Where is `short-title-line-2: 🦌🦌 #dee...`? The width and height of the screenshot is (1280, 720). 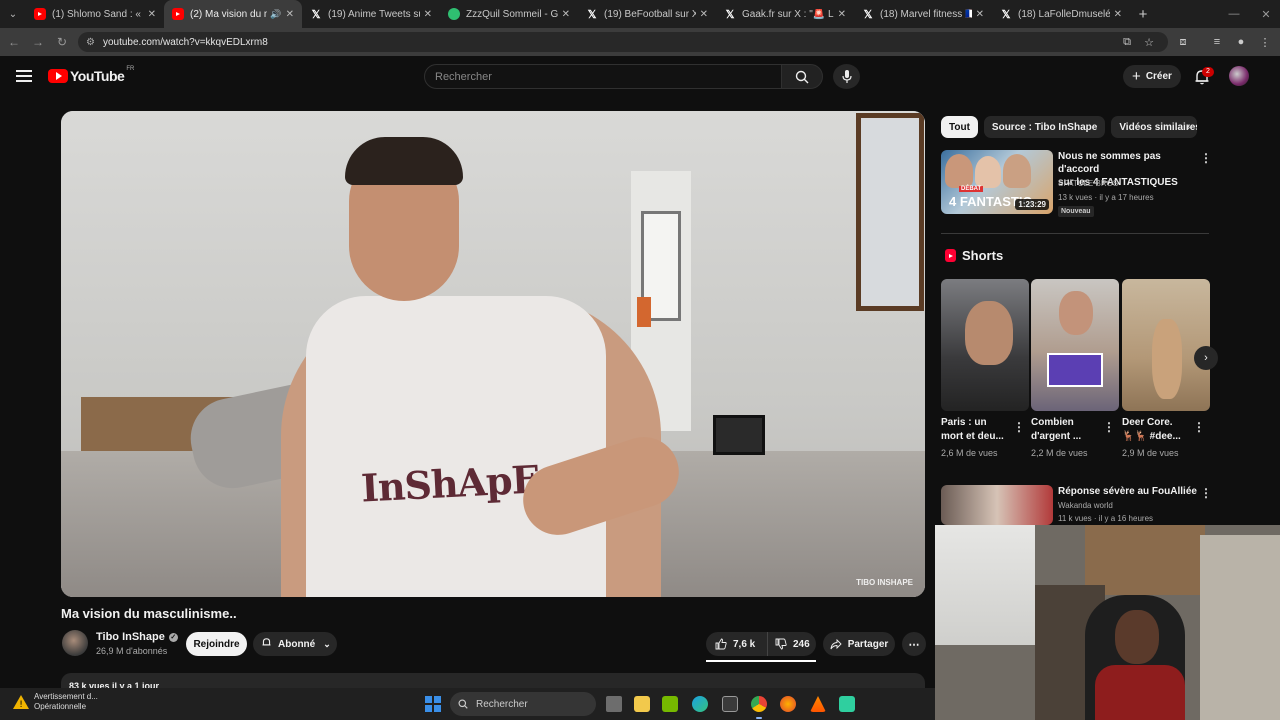 short-title-line-2: 🦌🦌 #dee... is located at coordinates (1151, 436).